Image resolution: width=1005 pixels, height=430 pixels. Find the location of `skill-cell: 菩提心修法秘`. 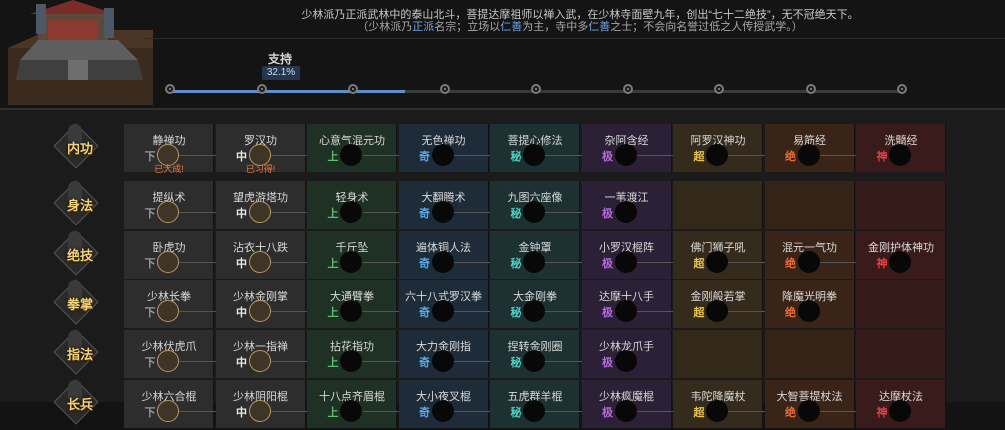

skill-cell: 菩提心修法秘 is located at coordinates (552, 148).